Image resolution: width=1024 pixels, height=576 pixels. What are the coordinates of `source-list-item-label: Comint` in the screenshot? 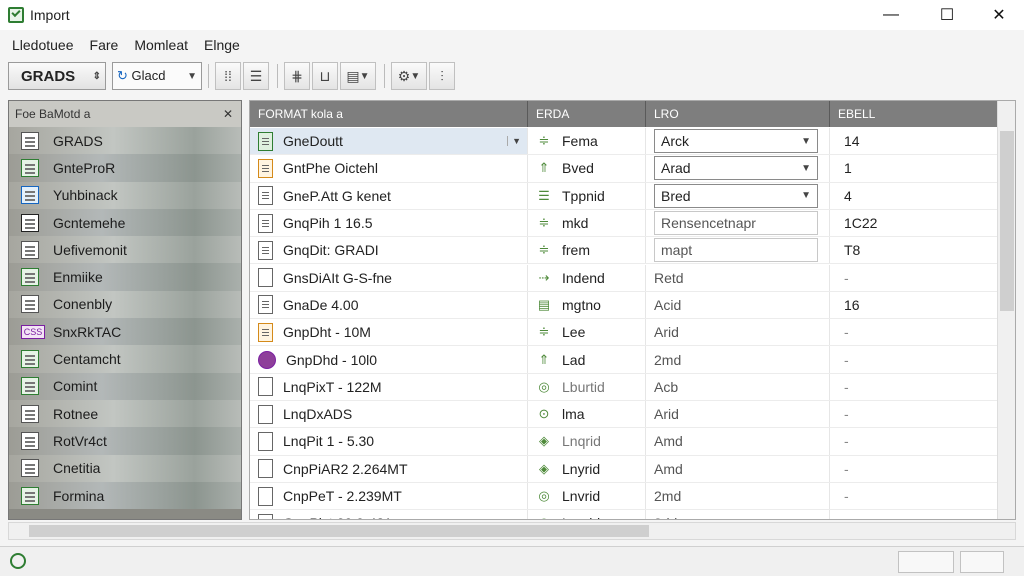 It's located at (75, 386).